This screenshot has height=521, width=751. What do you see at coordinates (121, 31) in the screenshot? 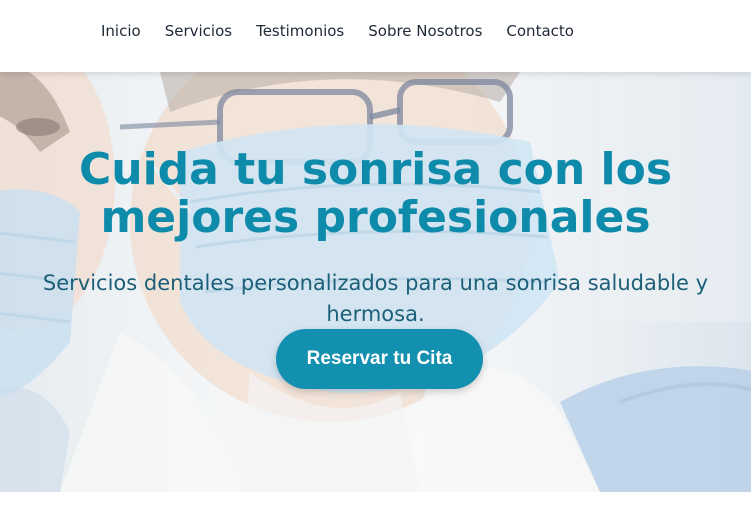
I see `nav-link-inicio: Inicio` at bounding box center [121, 31].